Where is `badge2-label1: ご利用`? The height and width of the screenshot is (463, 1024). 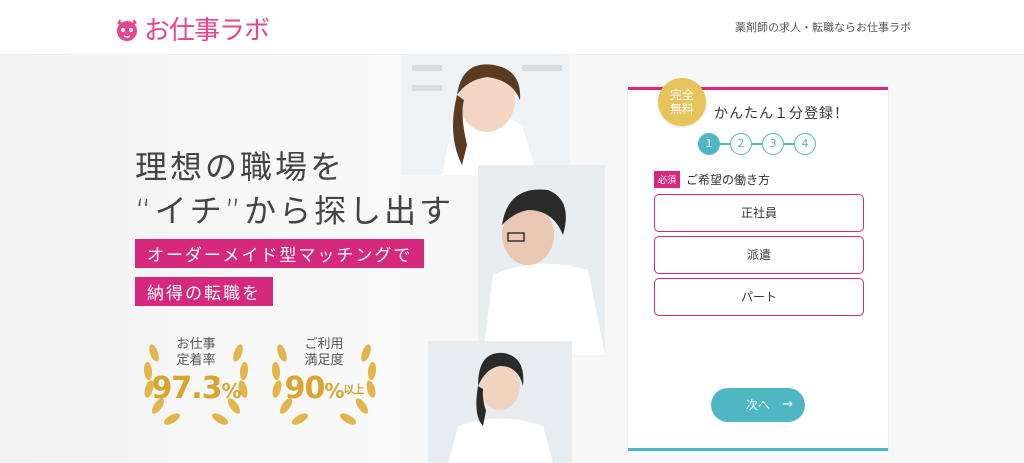
badge2-label1: ご利用 is located at coordinates (324, 344).